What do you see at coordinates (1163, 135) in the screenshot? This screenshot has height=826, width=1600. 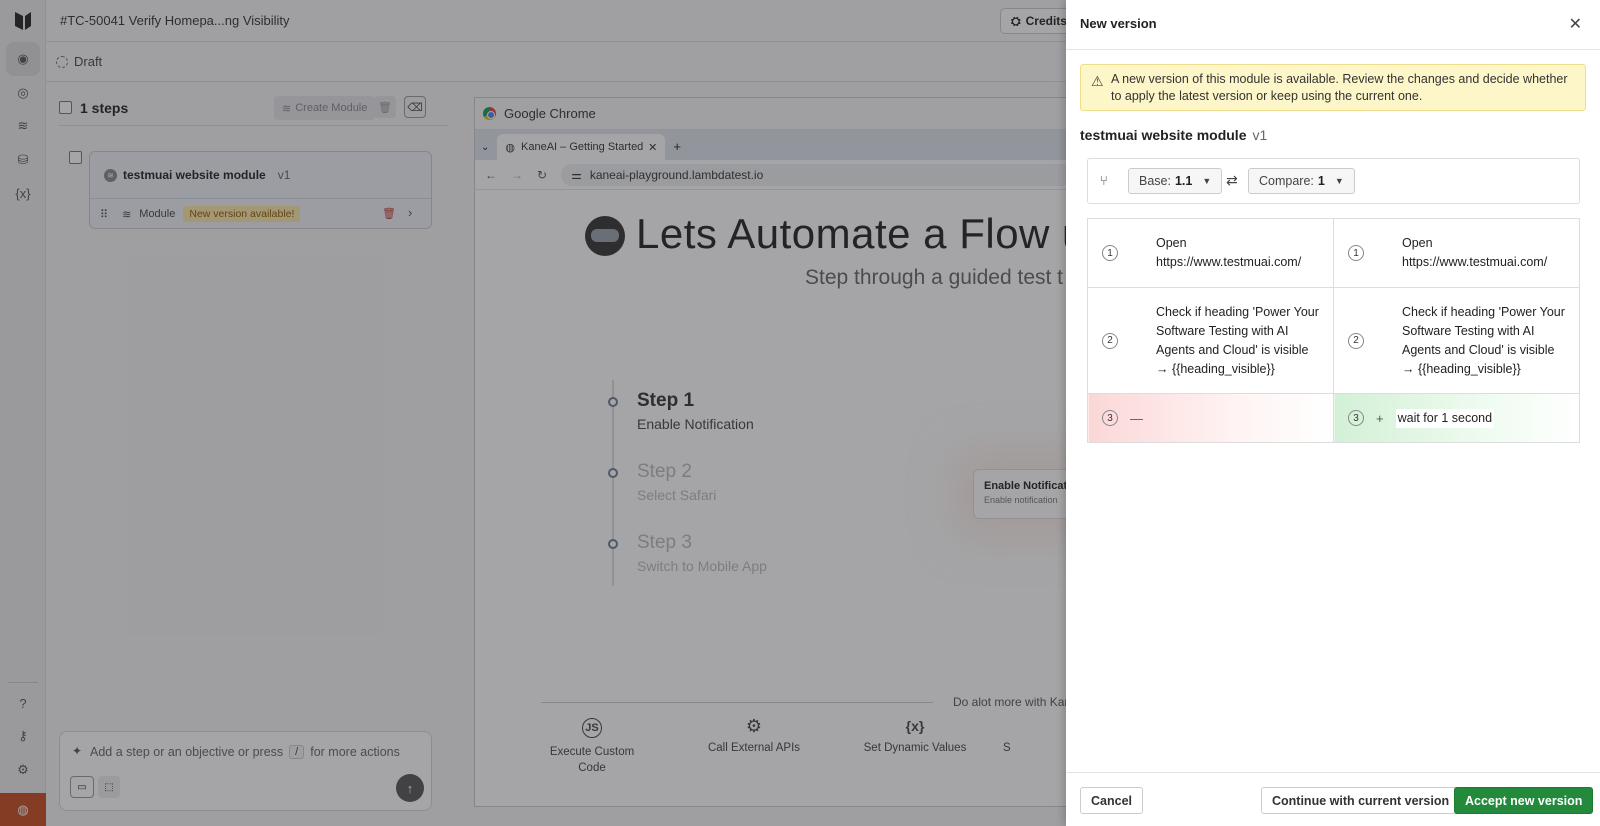 I see `module-name: testmuai website module` at bounding box center [1163, 135].